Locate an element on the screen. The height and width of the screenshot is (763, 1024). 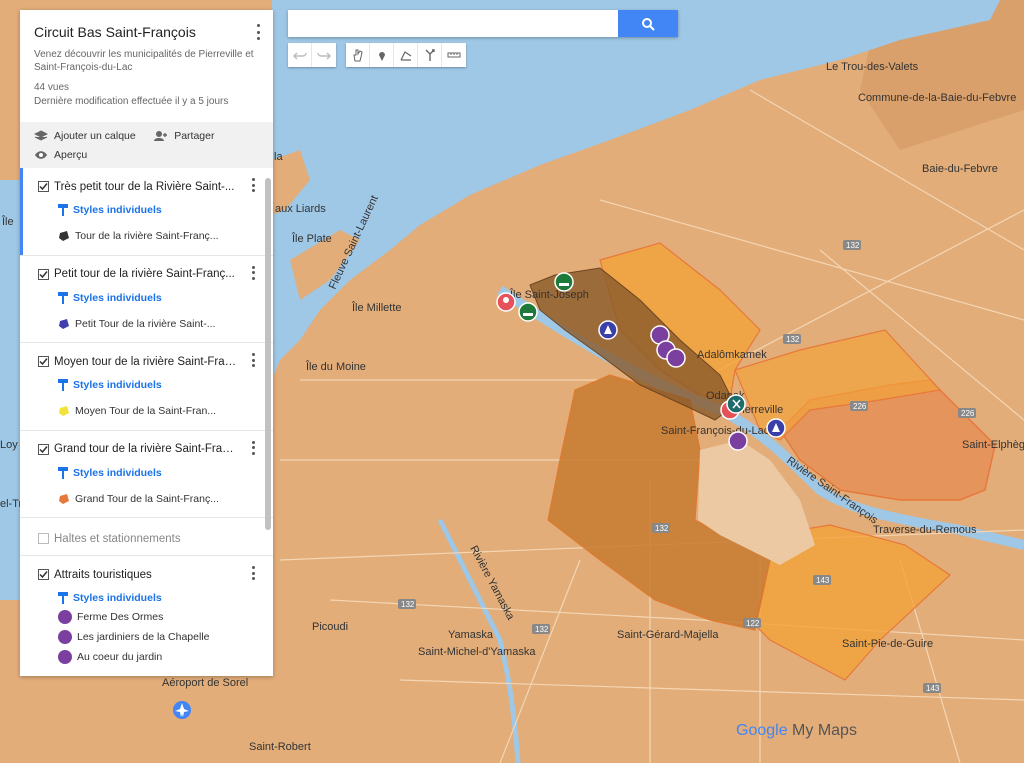
measure-button is located at coordinates (454, 55).